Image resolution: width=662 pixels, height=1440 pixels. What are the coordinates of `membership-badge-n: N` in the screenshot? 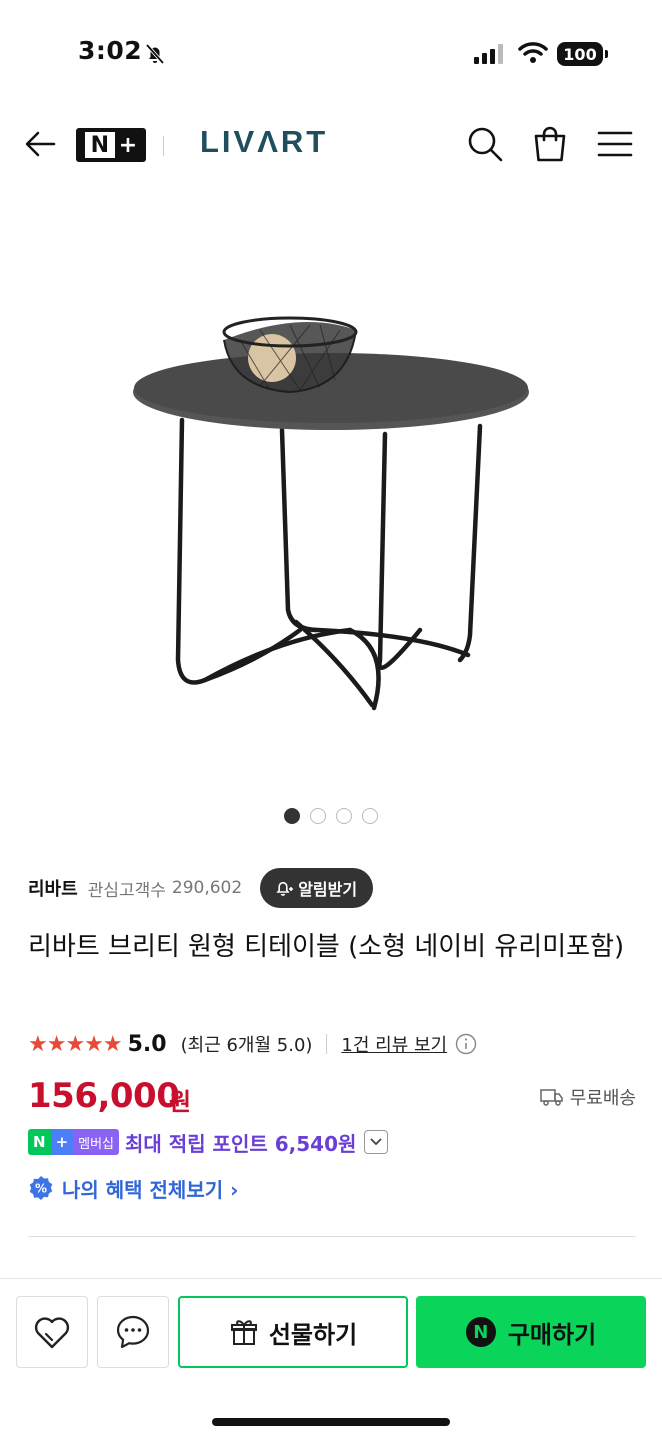 It's located at (39, 1142).